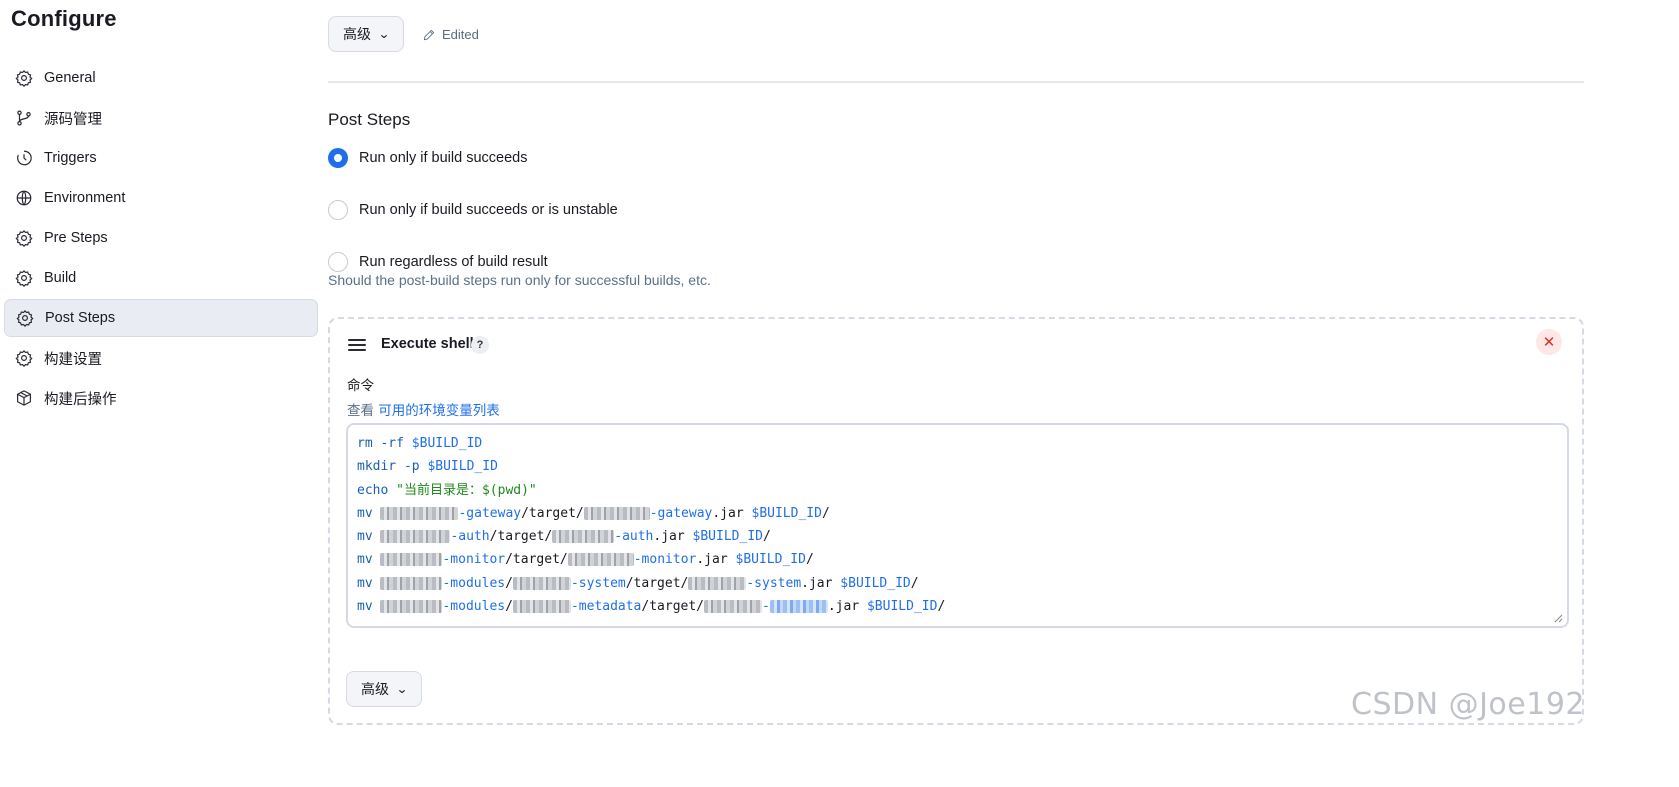  I want to click on sidebar-item-label: Environment, so click(85, 198).